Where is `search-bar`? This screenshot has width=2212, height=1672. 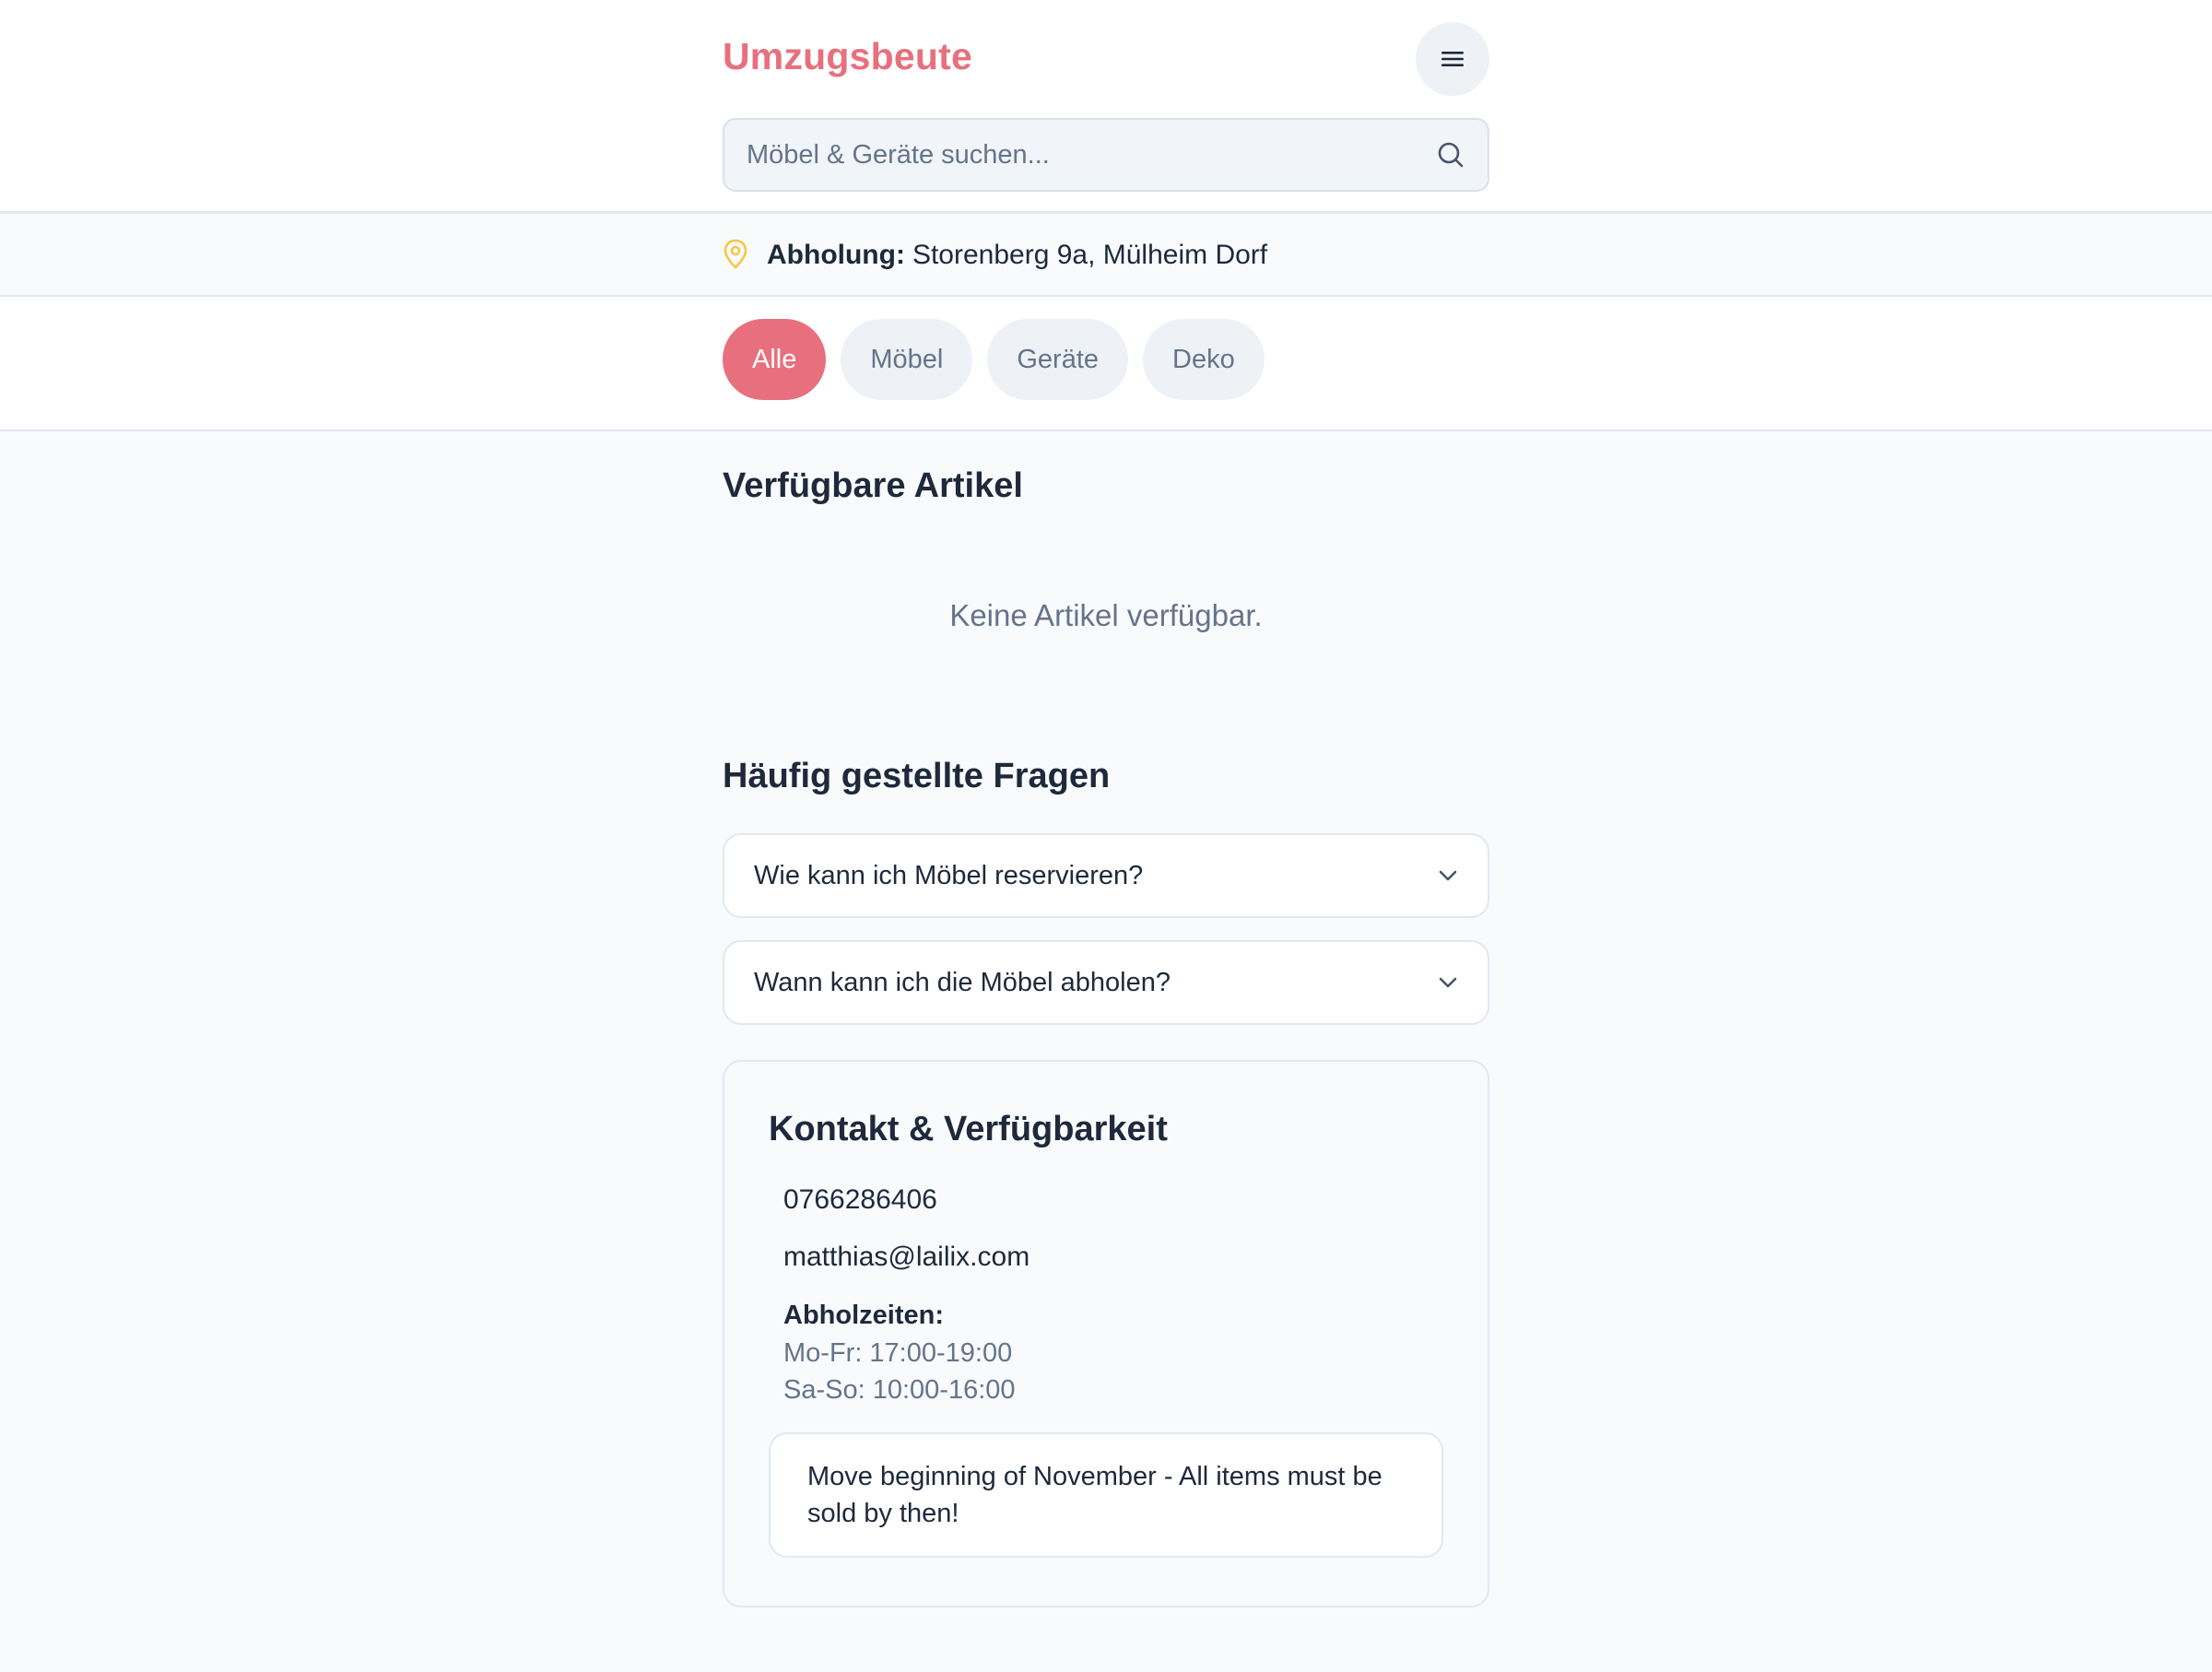
search-bar is located at coordinates (1106, 155).